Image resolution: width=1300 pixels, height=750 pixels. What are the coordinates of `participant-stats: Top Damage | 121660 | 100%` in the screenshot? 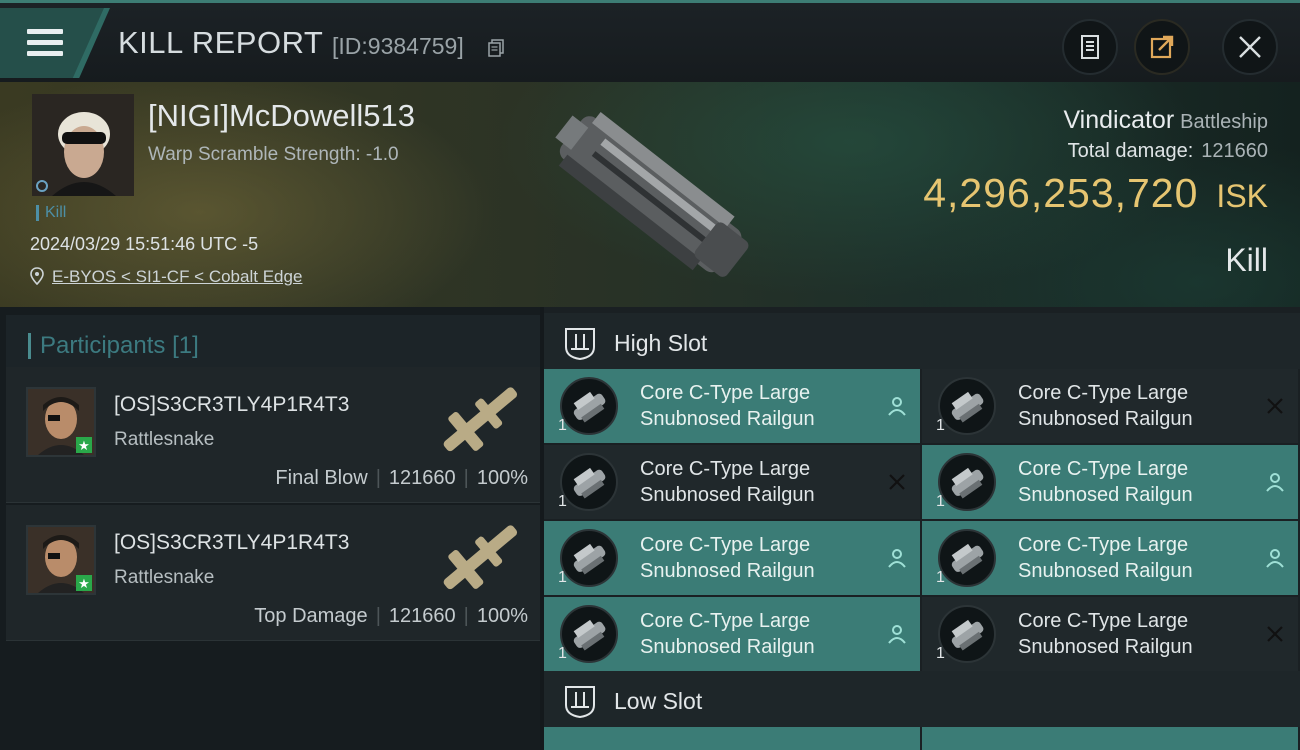 It's located at (391, 616).